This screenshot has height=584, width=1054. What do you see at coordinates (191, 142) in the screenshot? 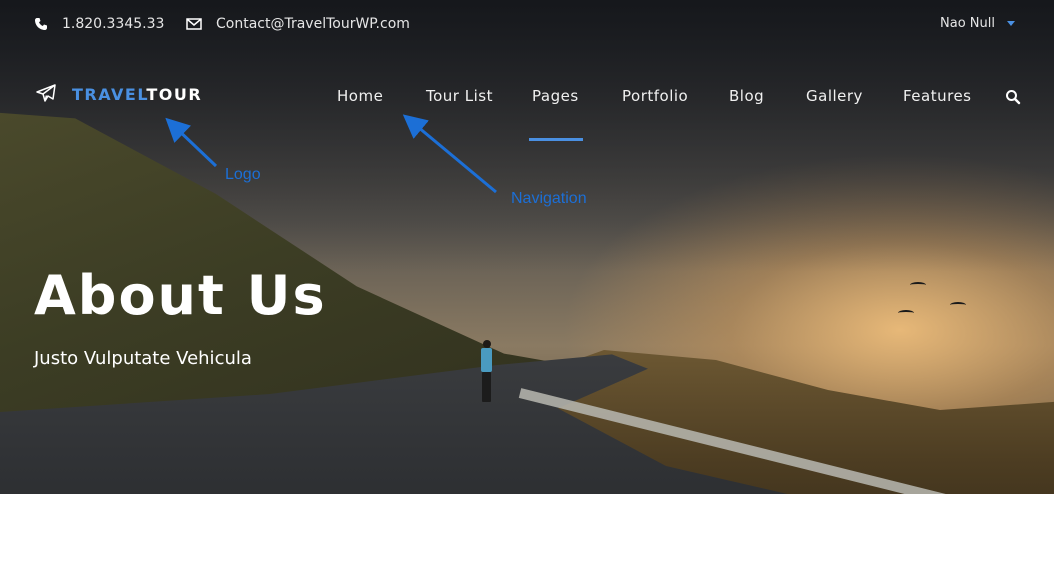
I see `logo-arrow` at bounding box center [191, 142].